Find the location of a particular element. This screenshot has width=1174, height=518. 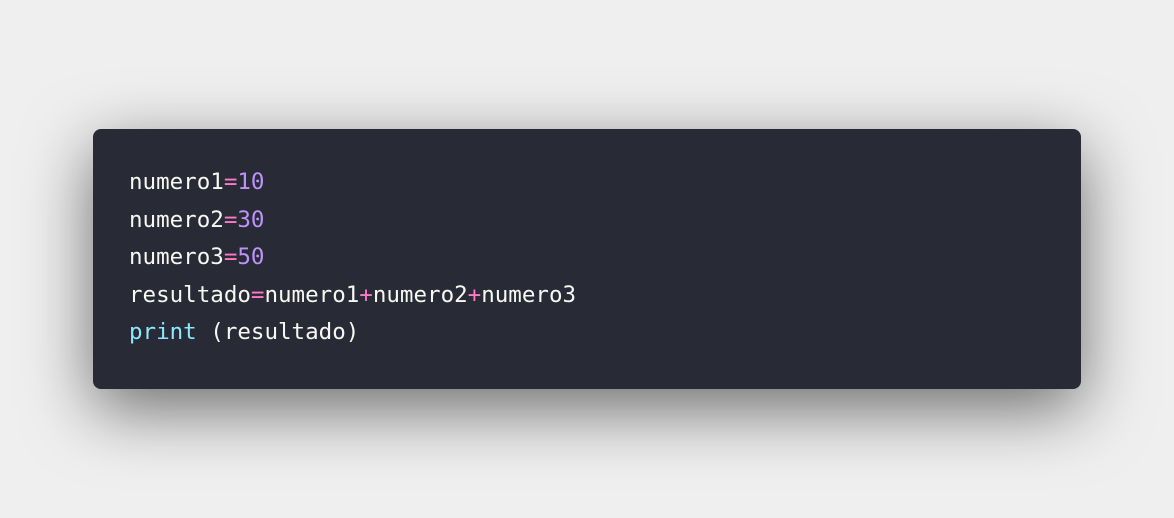

code-line-1: numero1=10 is located at coordinates (352, 183).